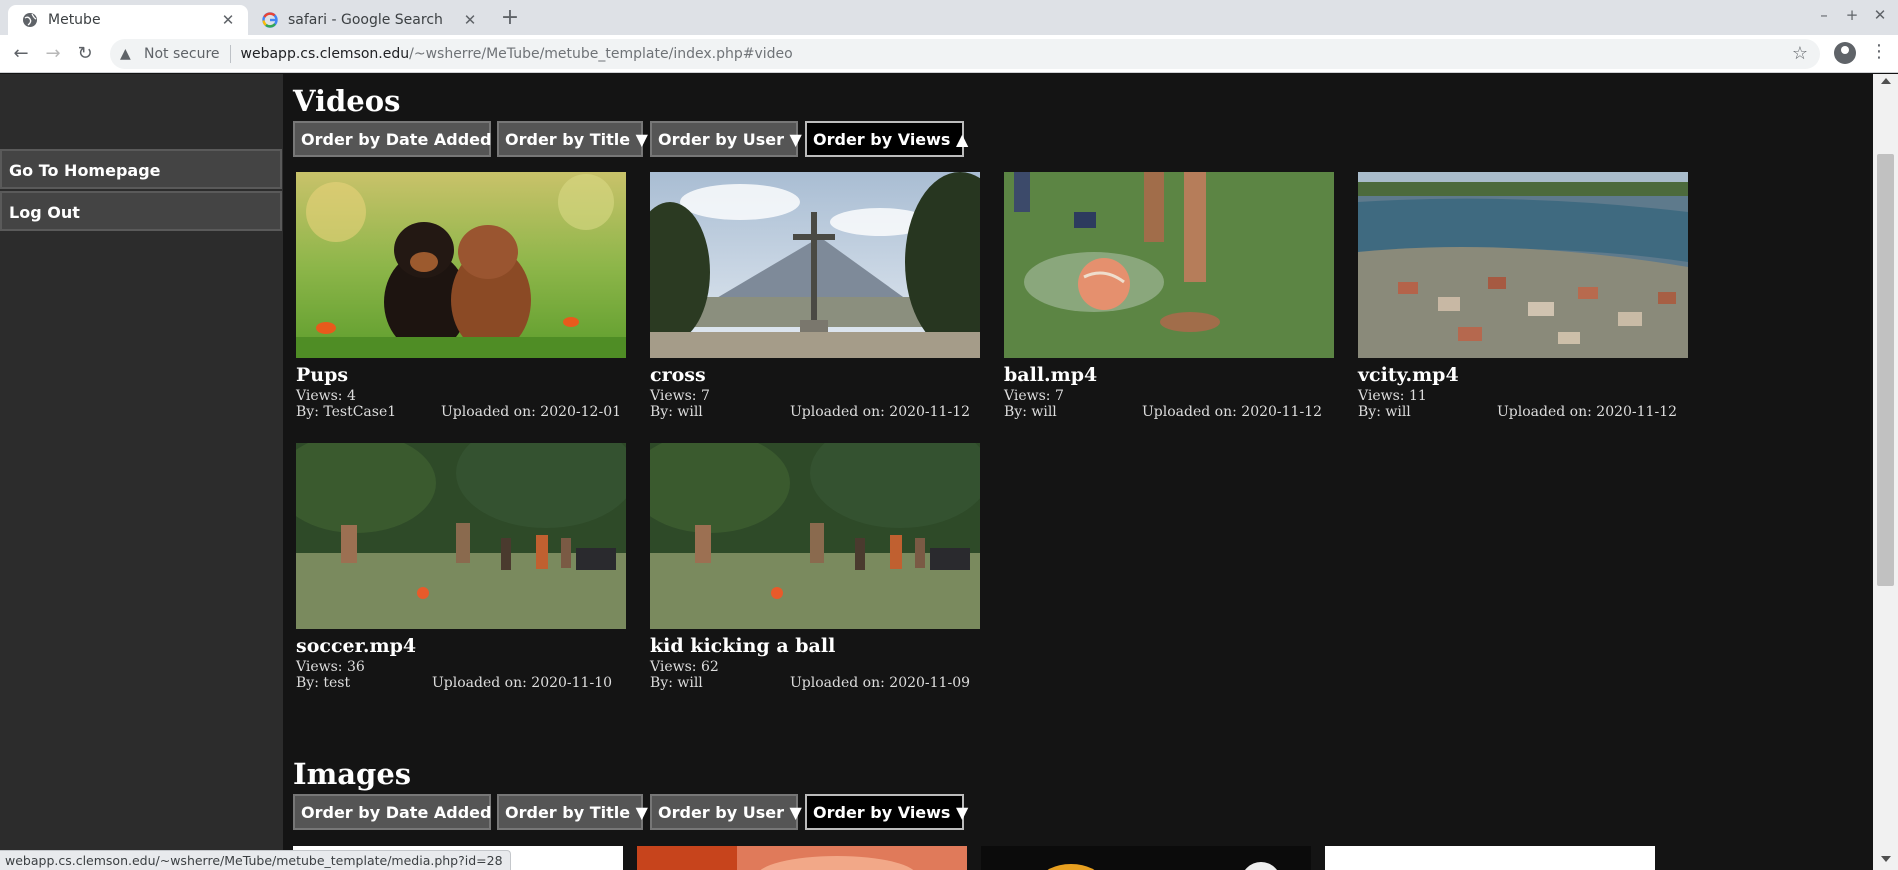 Image resolution: width=1898 pixels, height=870 pixels. What do you see at coordinates (461, 536) in the screenshot?
I see `video-thumbnail-soccer` at bounding box center [461, 536].